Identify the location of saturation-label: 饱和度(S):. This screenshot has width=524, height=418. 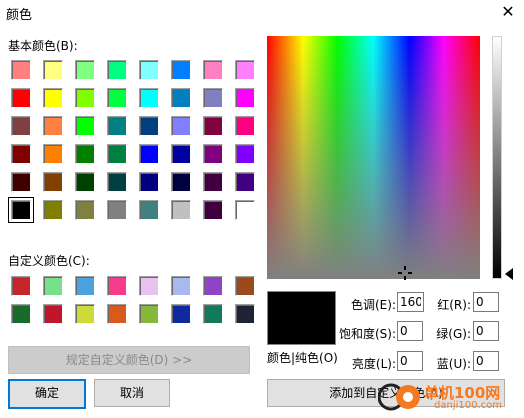
(367, 334).